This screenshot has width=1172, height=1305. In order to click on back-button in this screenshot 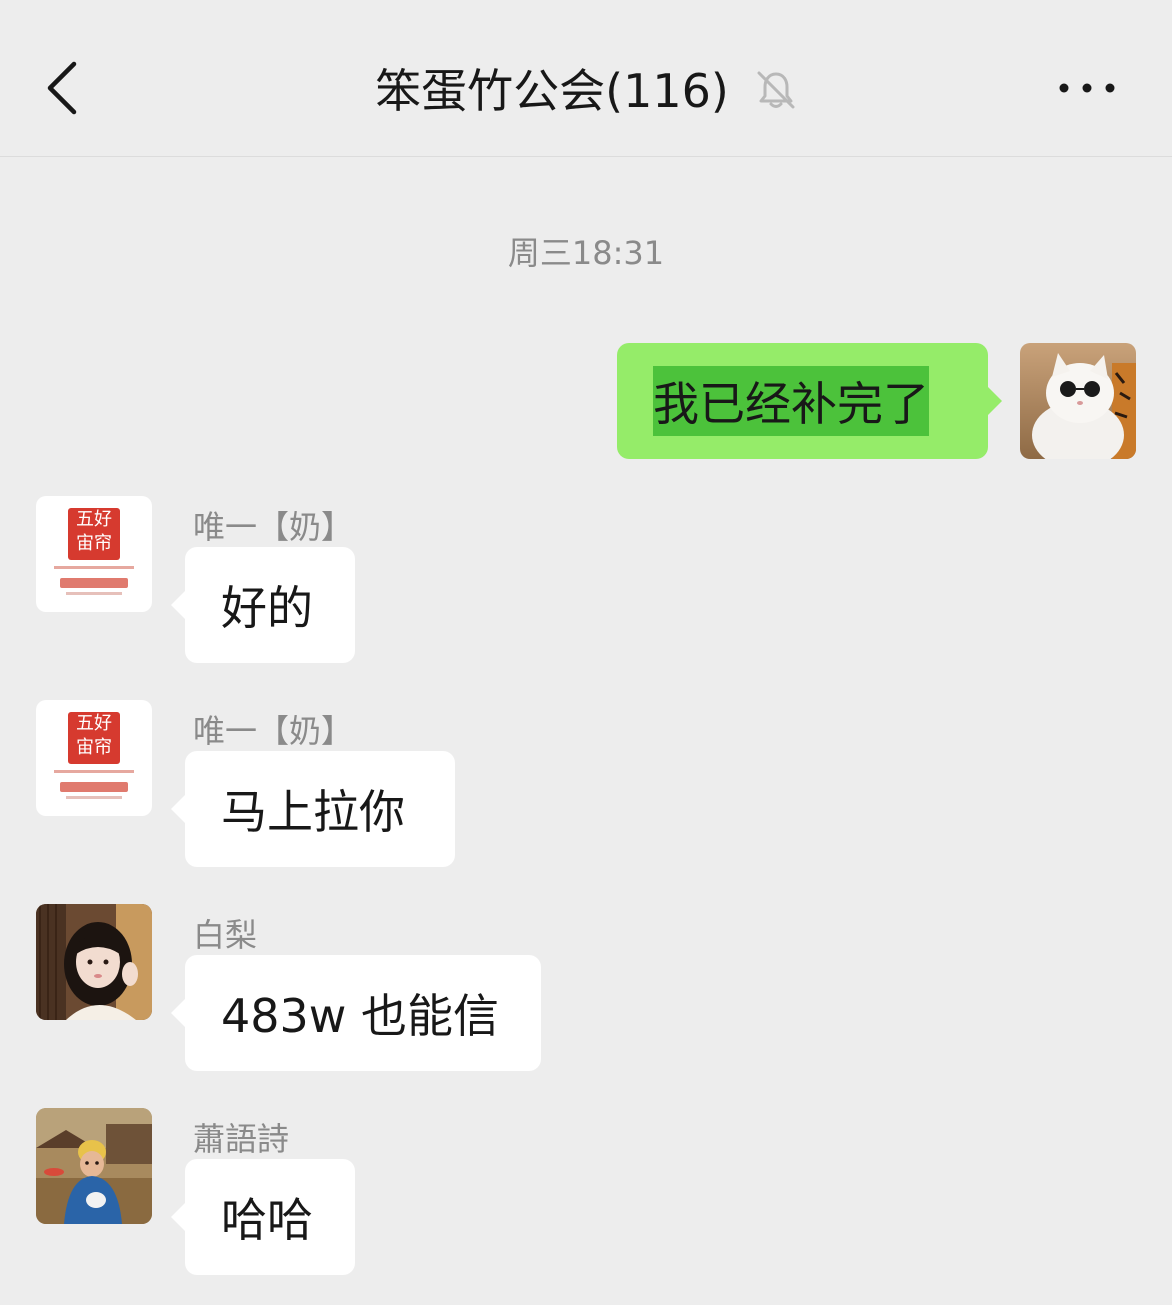, I will do `click(66, 88)`.